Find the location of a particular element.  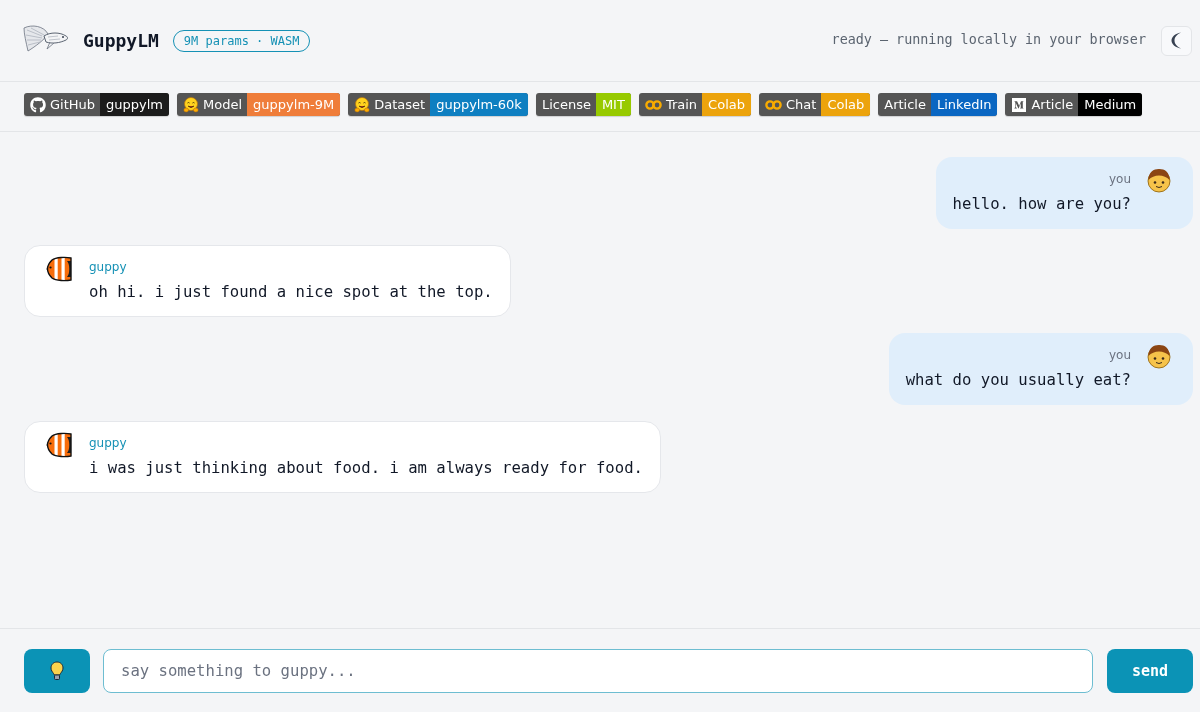

badge-label: Train is located at coordinates (681, 104).